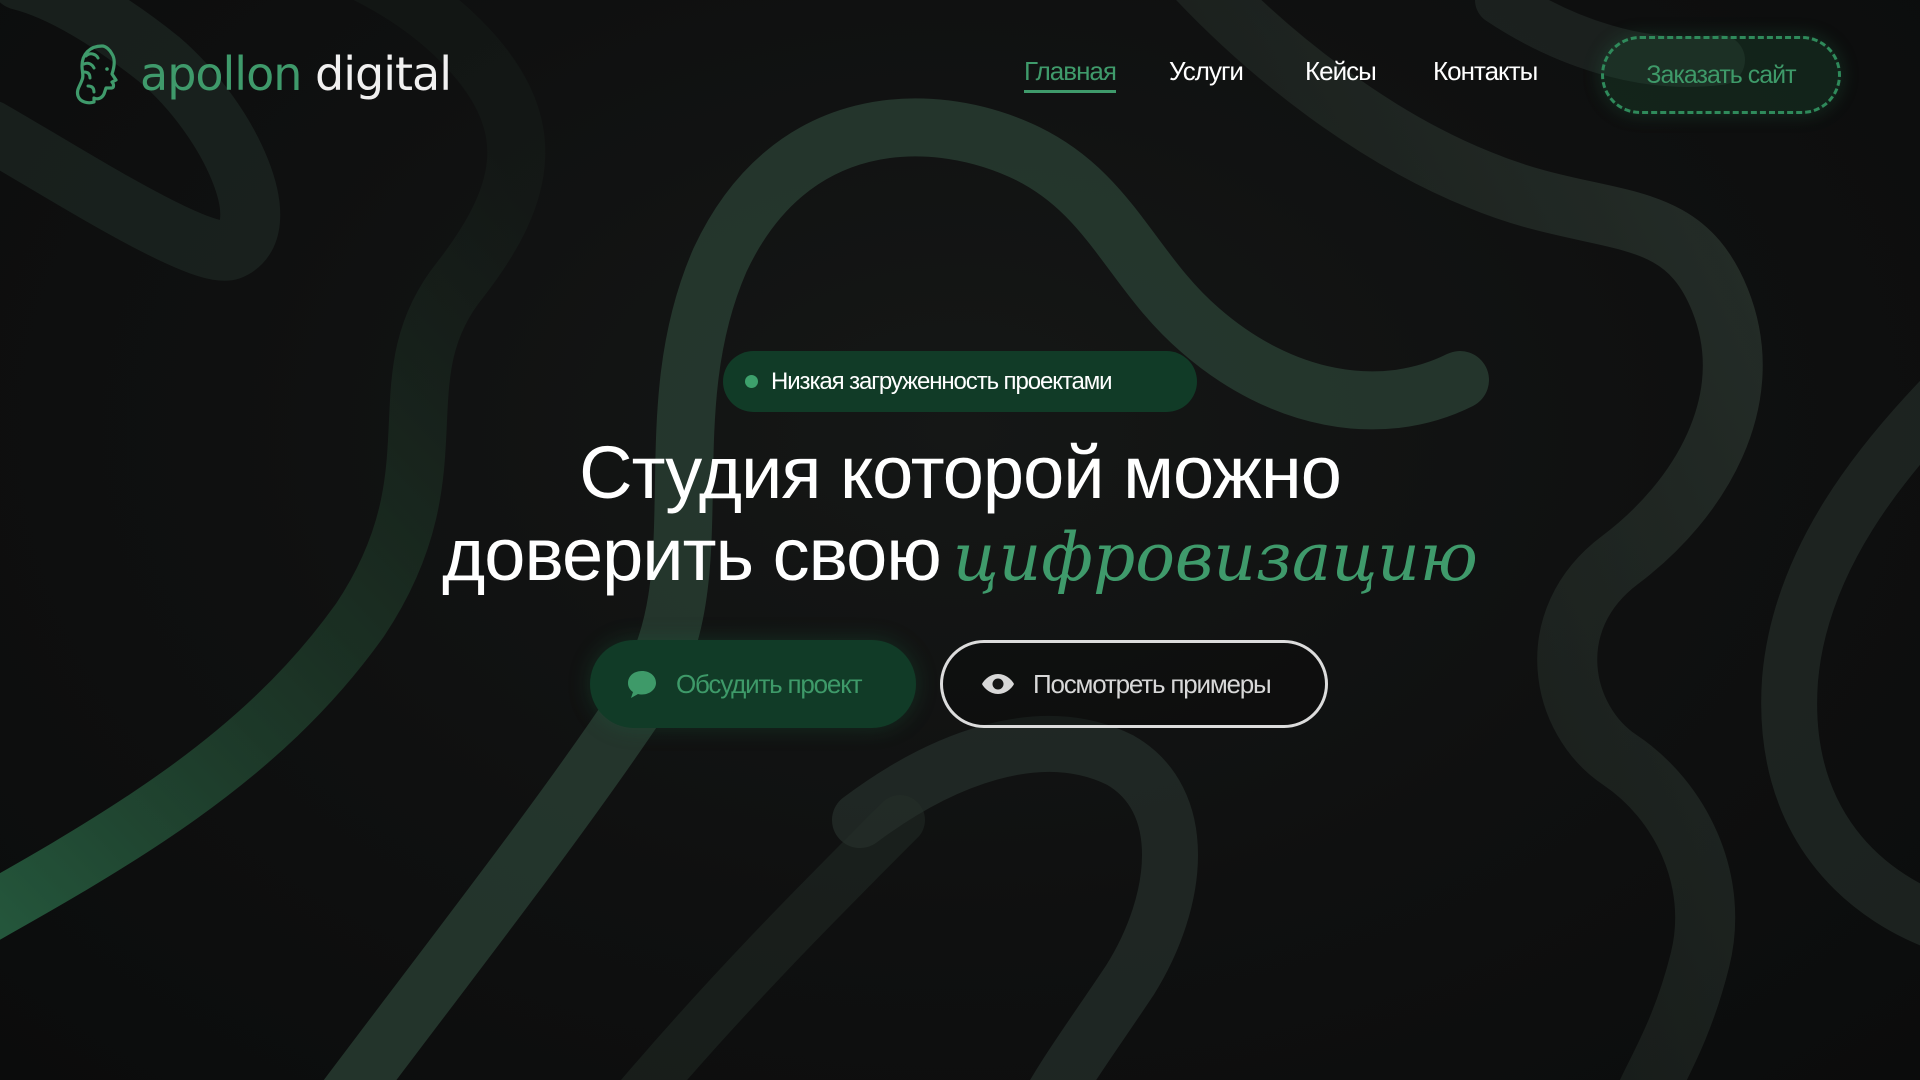 The image size is (1920, 1080). I want to click on availability-badge-text: Низкая загруженность проектами, so click(942, 381).